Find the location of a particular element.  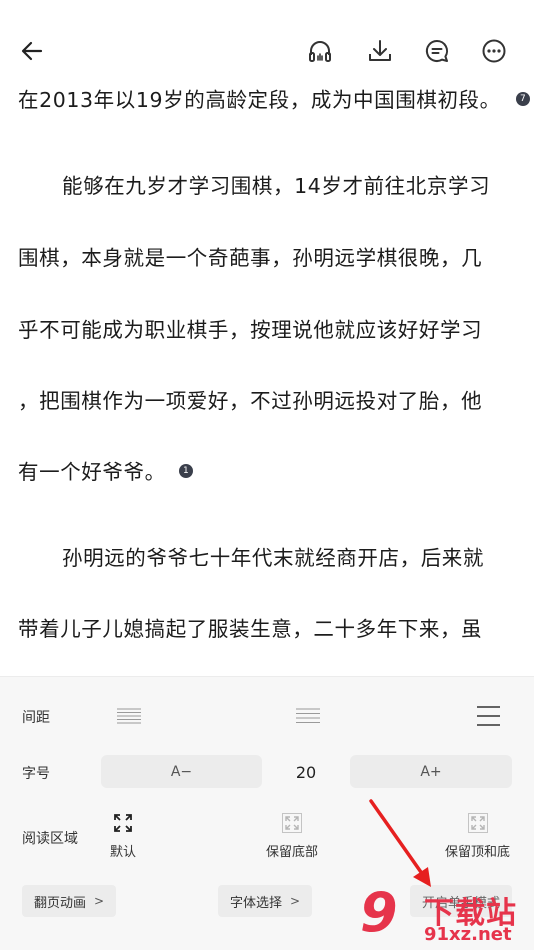

spacing-loose-option is located at coordinates (488, 716).